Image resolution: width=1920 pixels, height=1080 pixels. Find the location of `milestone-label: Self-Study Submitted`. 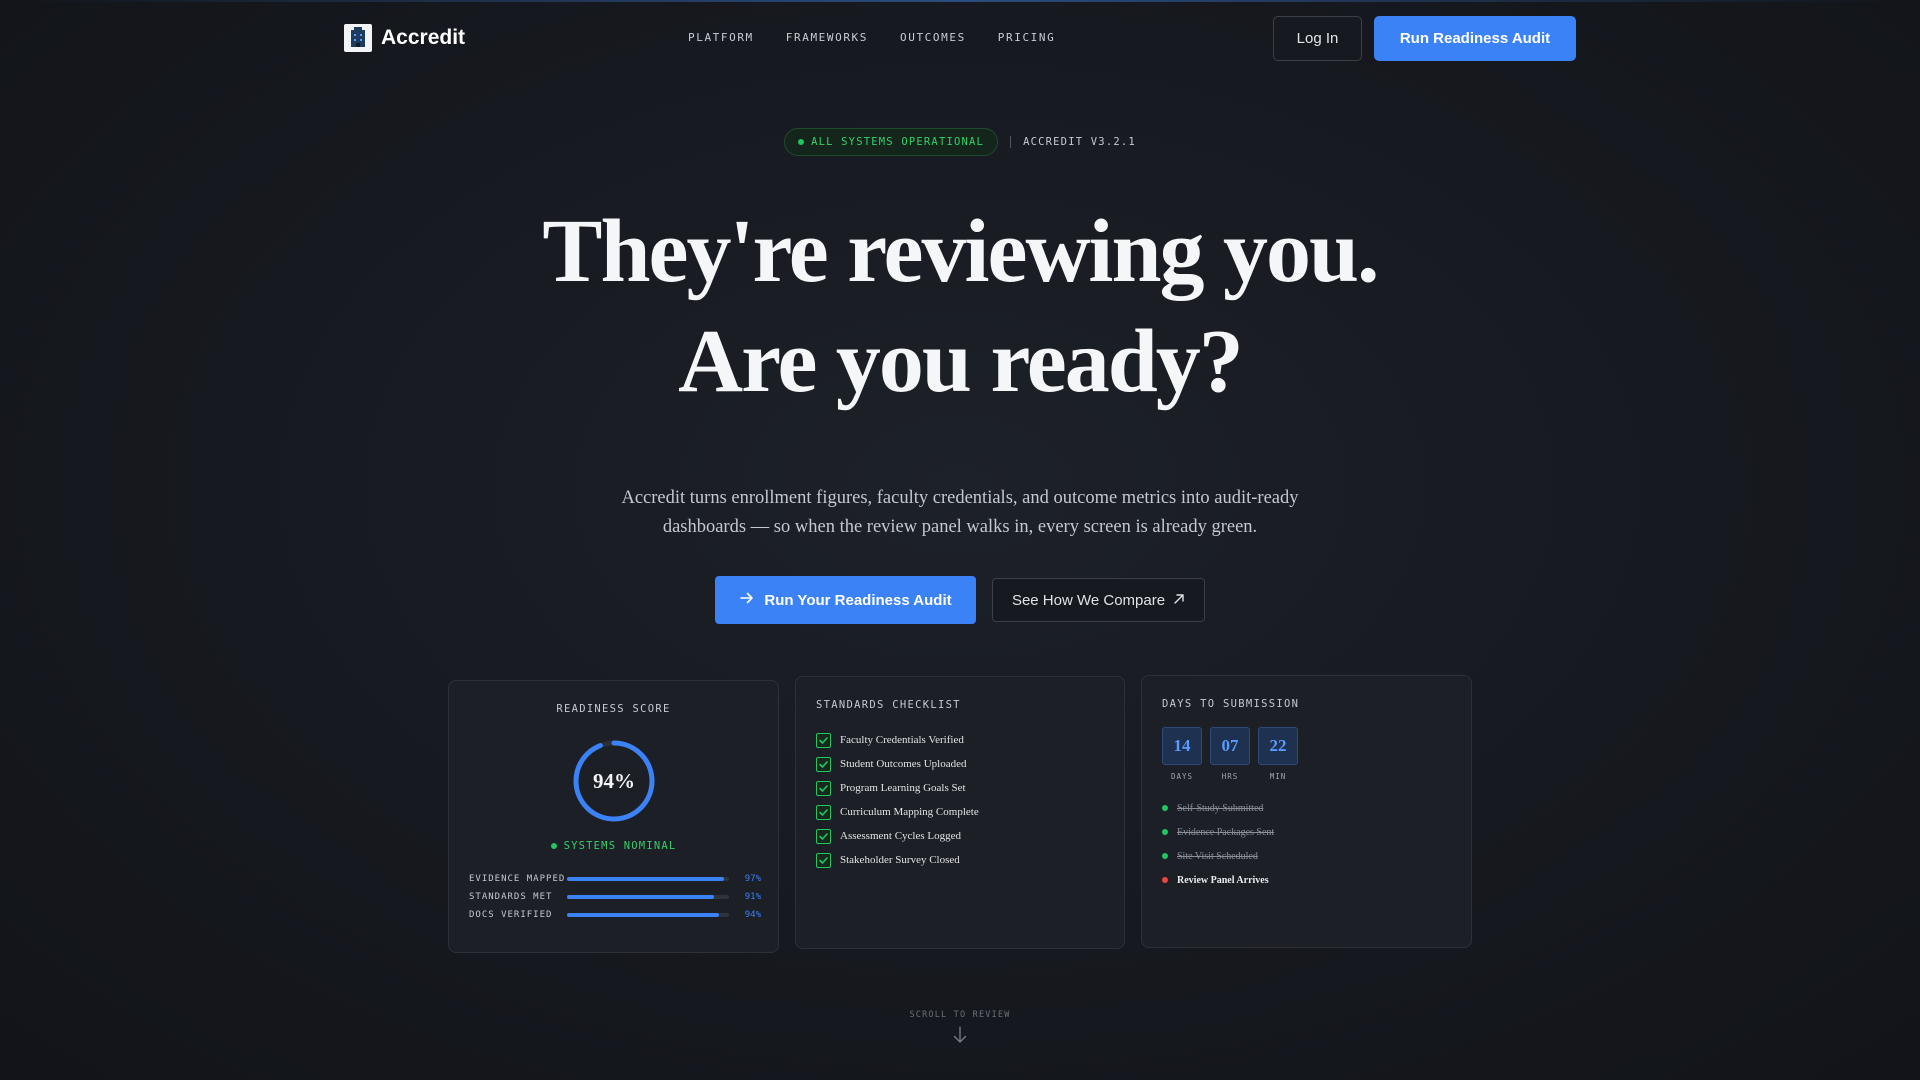

milestone-label: Self-Study Submitted is located at coordinates (1220, 808).